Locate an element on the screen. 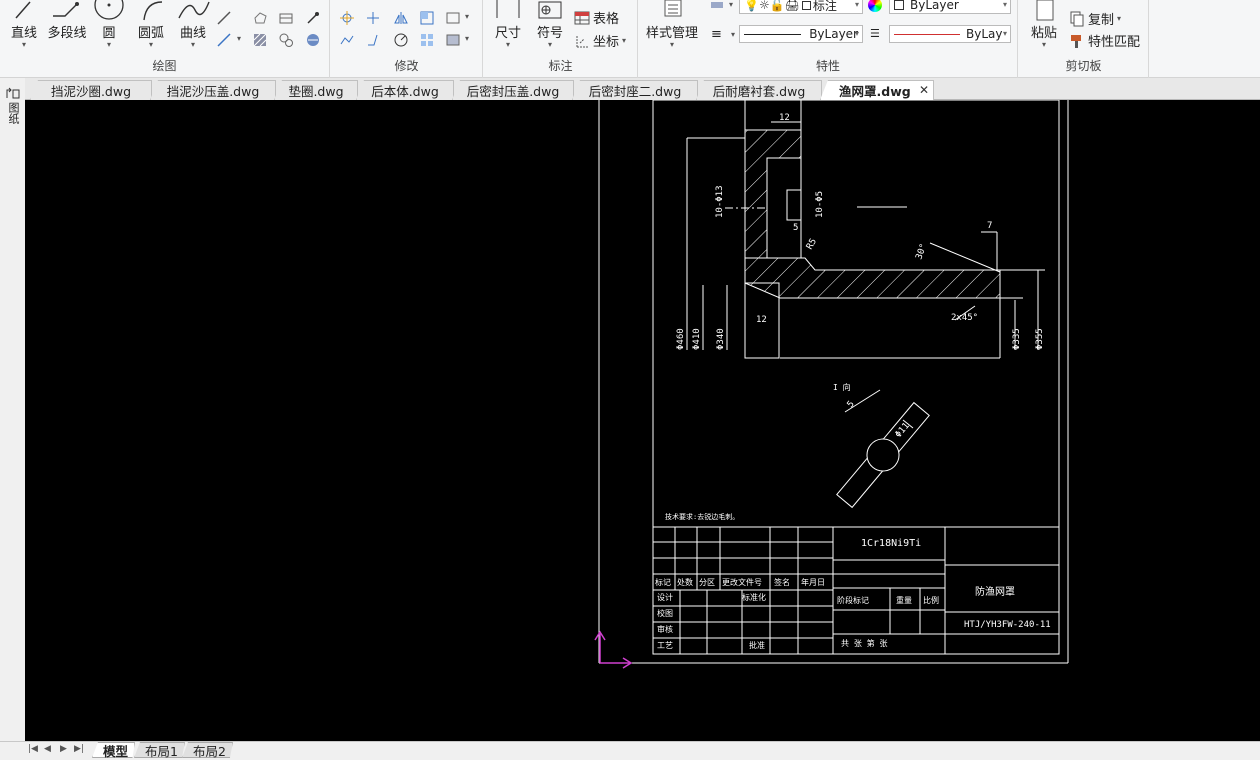 The height and width of the screenshot is (760, 1260). draw-panel-title: 绘图 is located at coordinates (164, 66).